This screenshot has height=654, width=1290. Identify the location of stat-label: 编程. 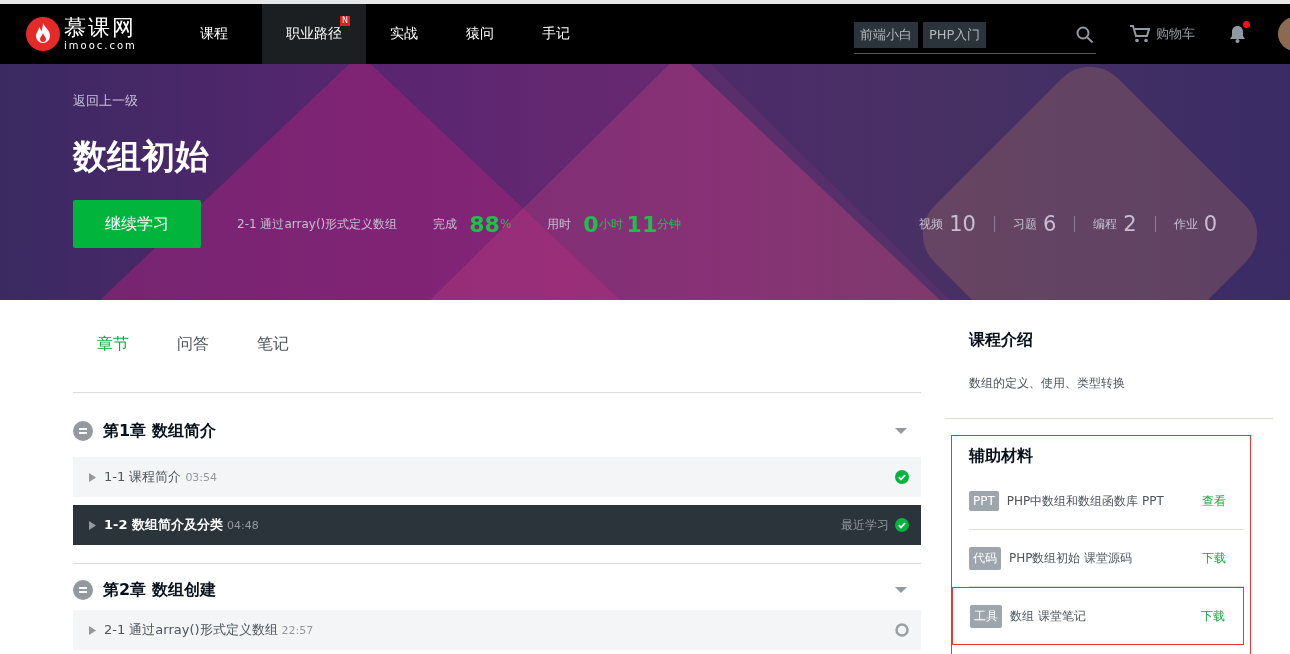
(1105, 224).